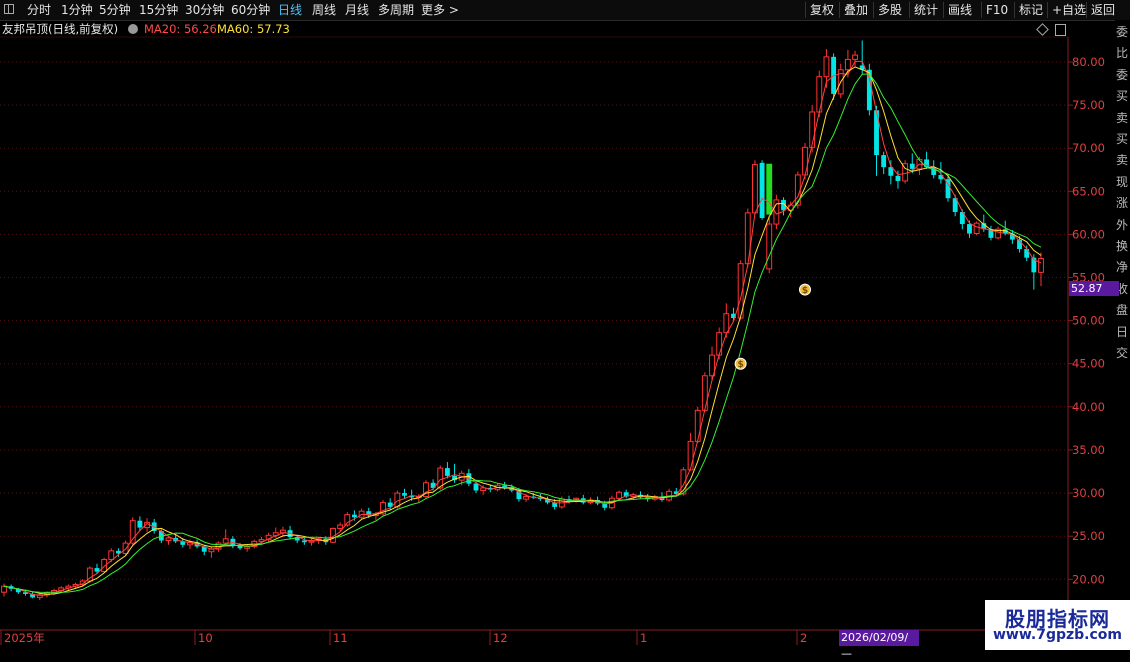 Image resolution: width=1130 pixels, height=662 pixels. Describe the element at coordinates (1088, 407) in the screenshot. I see `y-tick-label: 40.00` at that location.